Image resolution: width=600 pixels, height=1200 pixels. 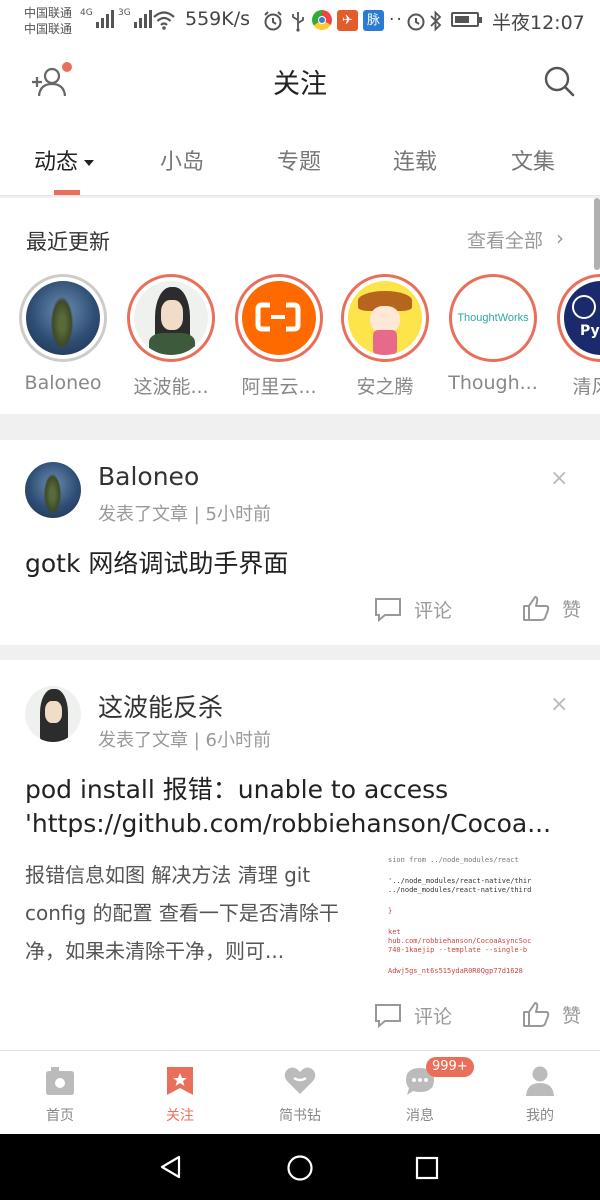 What do you see at coordinates (420, 1116) in the screenshot?
I see `nav-label: 消息` at bounding box center [420, 1116].